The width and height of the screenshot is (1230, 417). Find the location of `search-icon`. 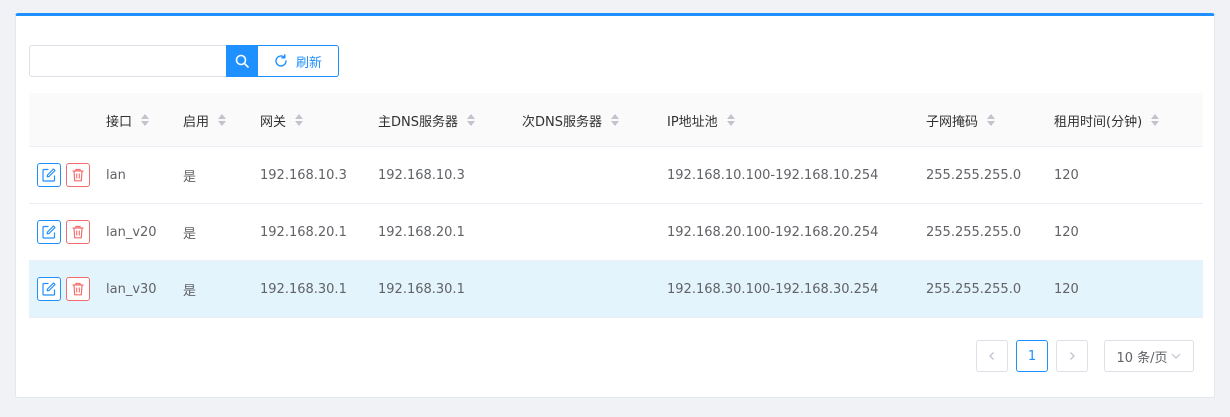

search-icon is located at coordinates (242, 61).